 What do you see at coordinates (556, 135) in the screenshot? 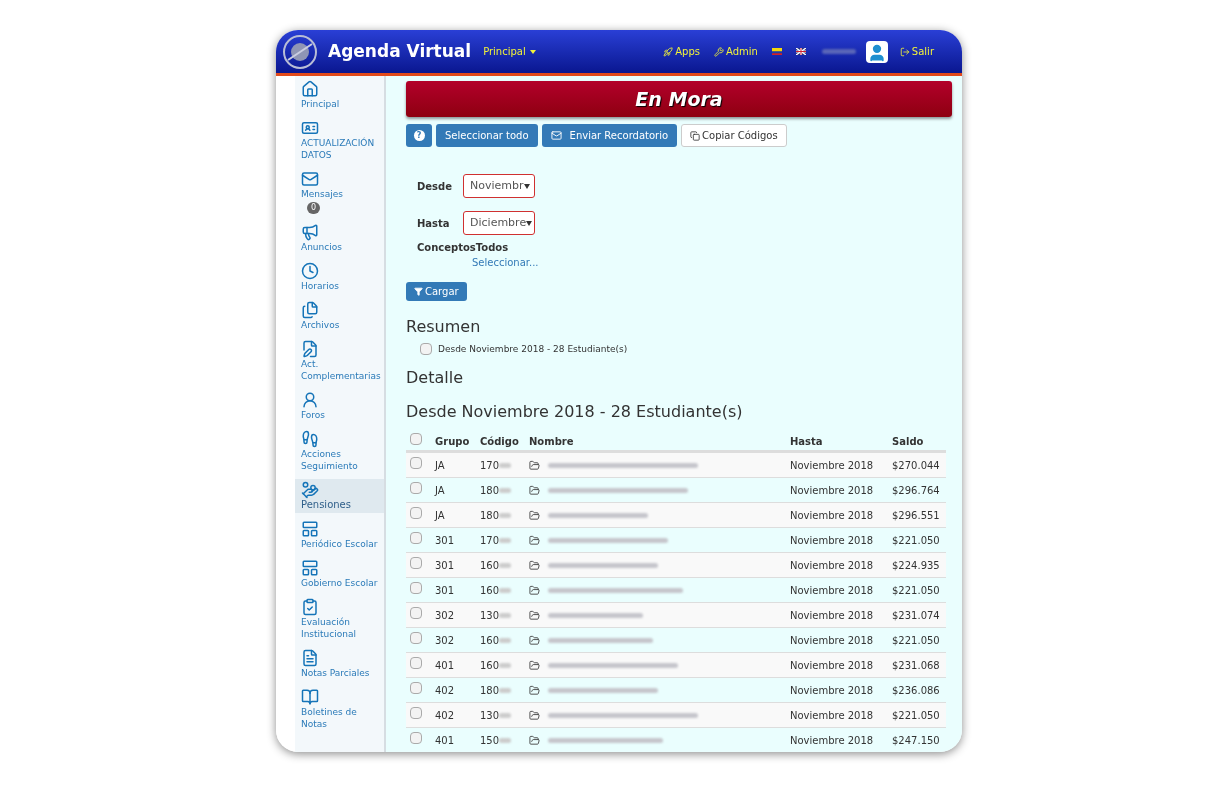
I see `envelope-icon` at bounding box center [556, 135].